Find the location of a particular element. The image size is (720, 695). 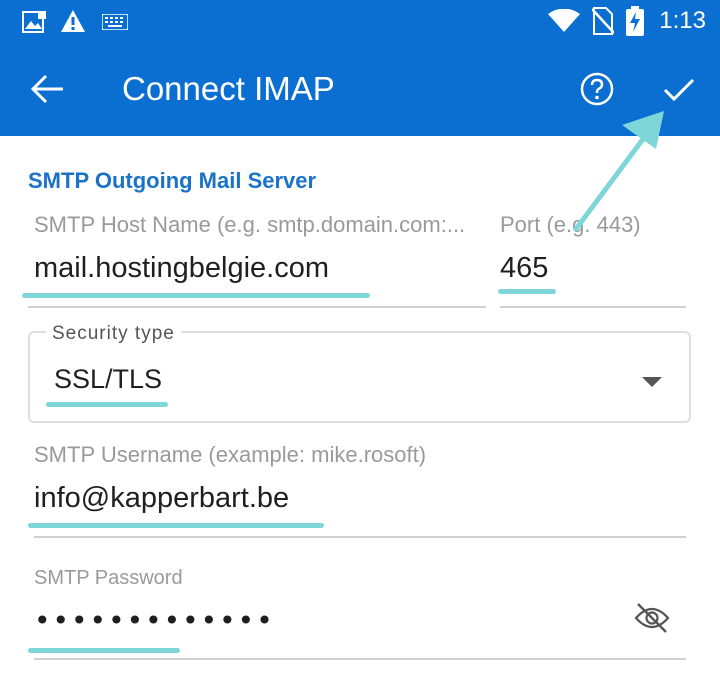

battery-charging-icon is located at coordinates (635, 23).